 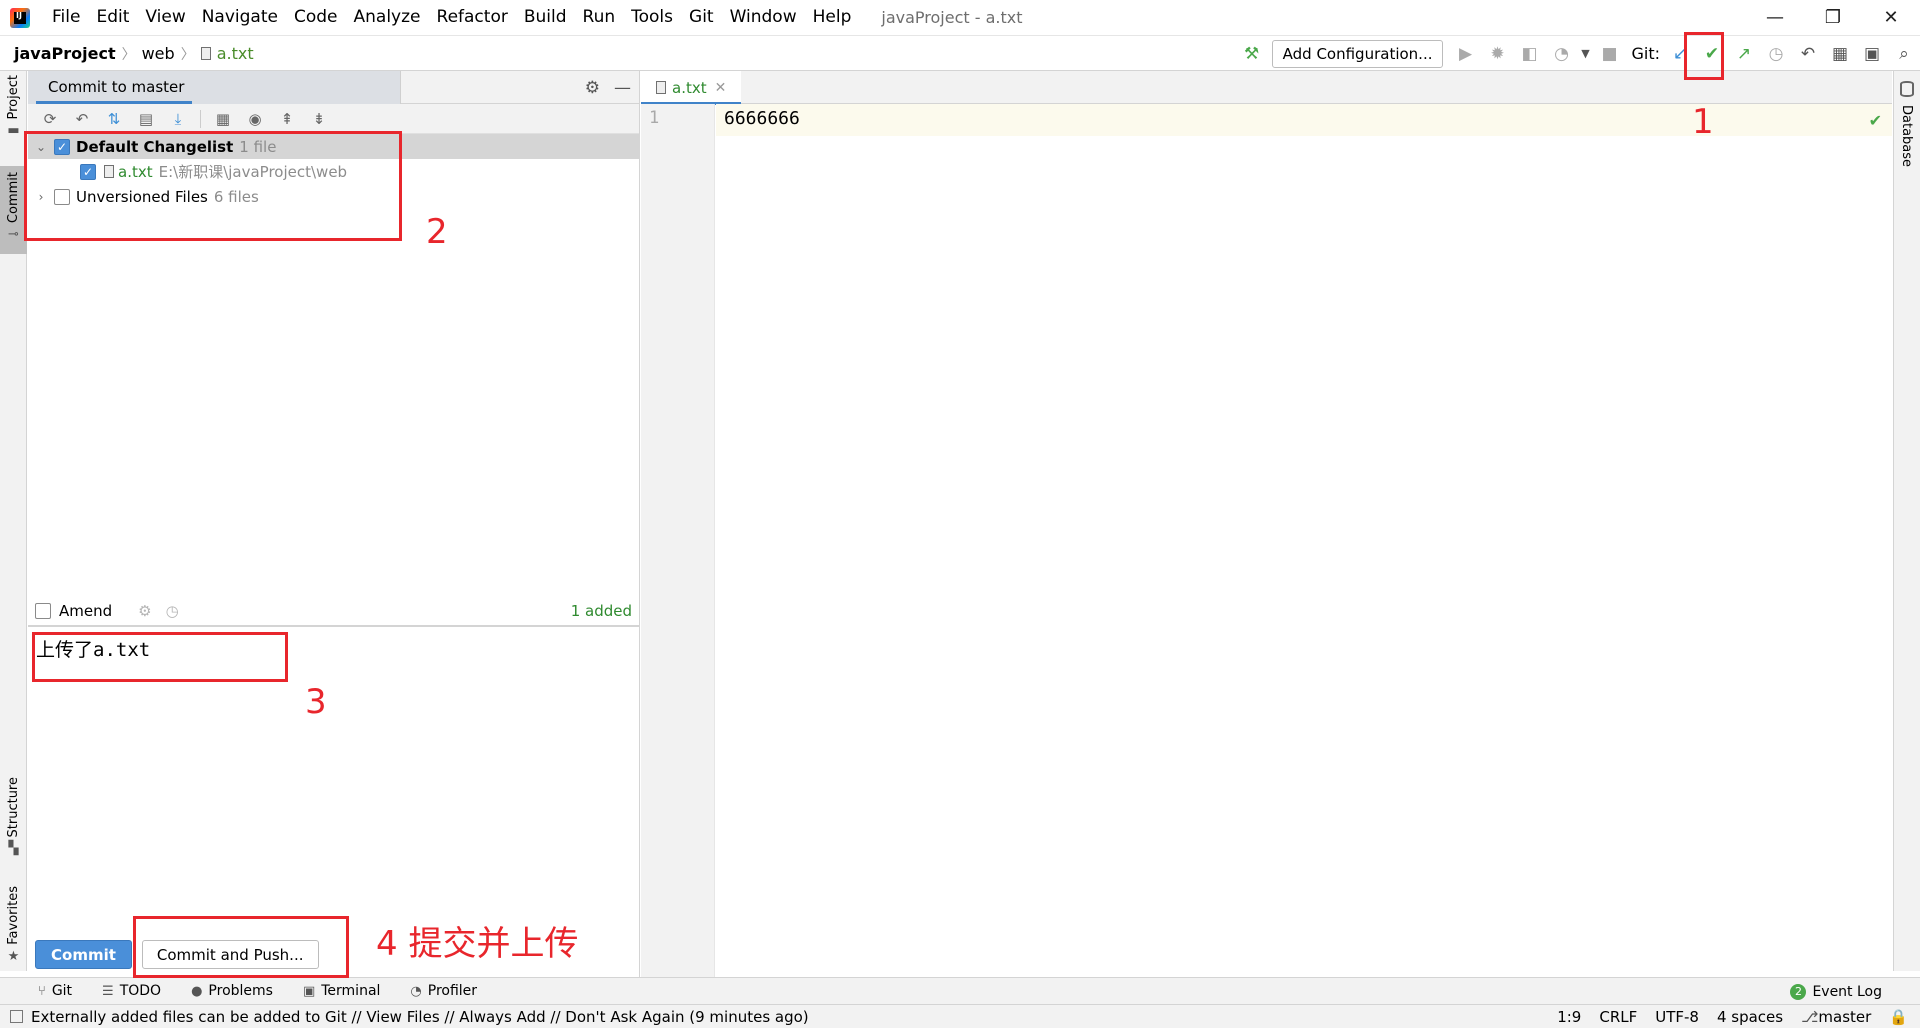 I want to click on tool-profiler: ◔ Profiler, so click(x=443, y=991).